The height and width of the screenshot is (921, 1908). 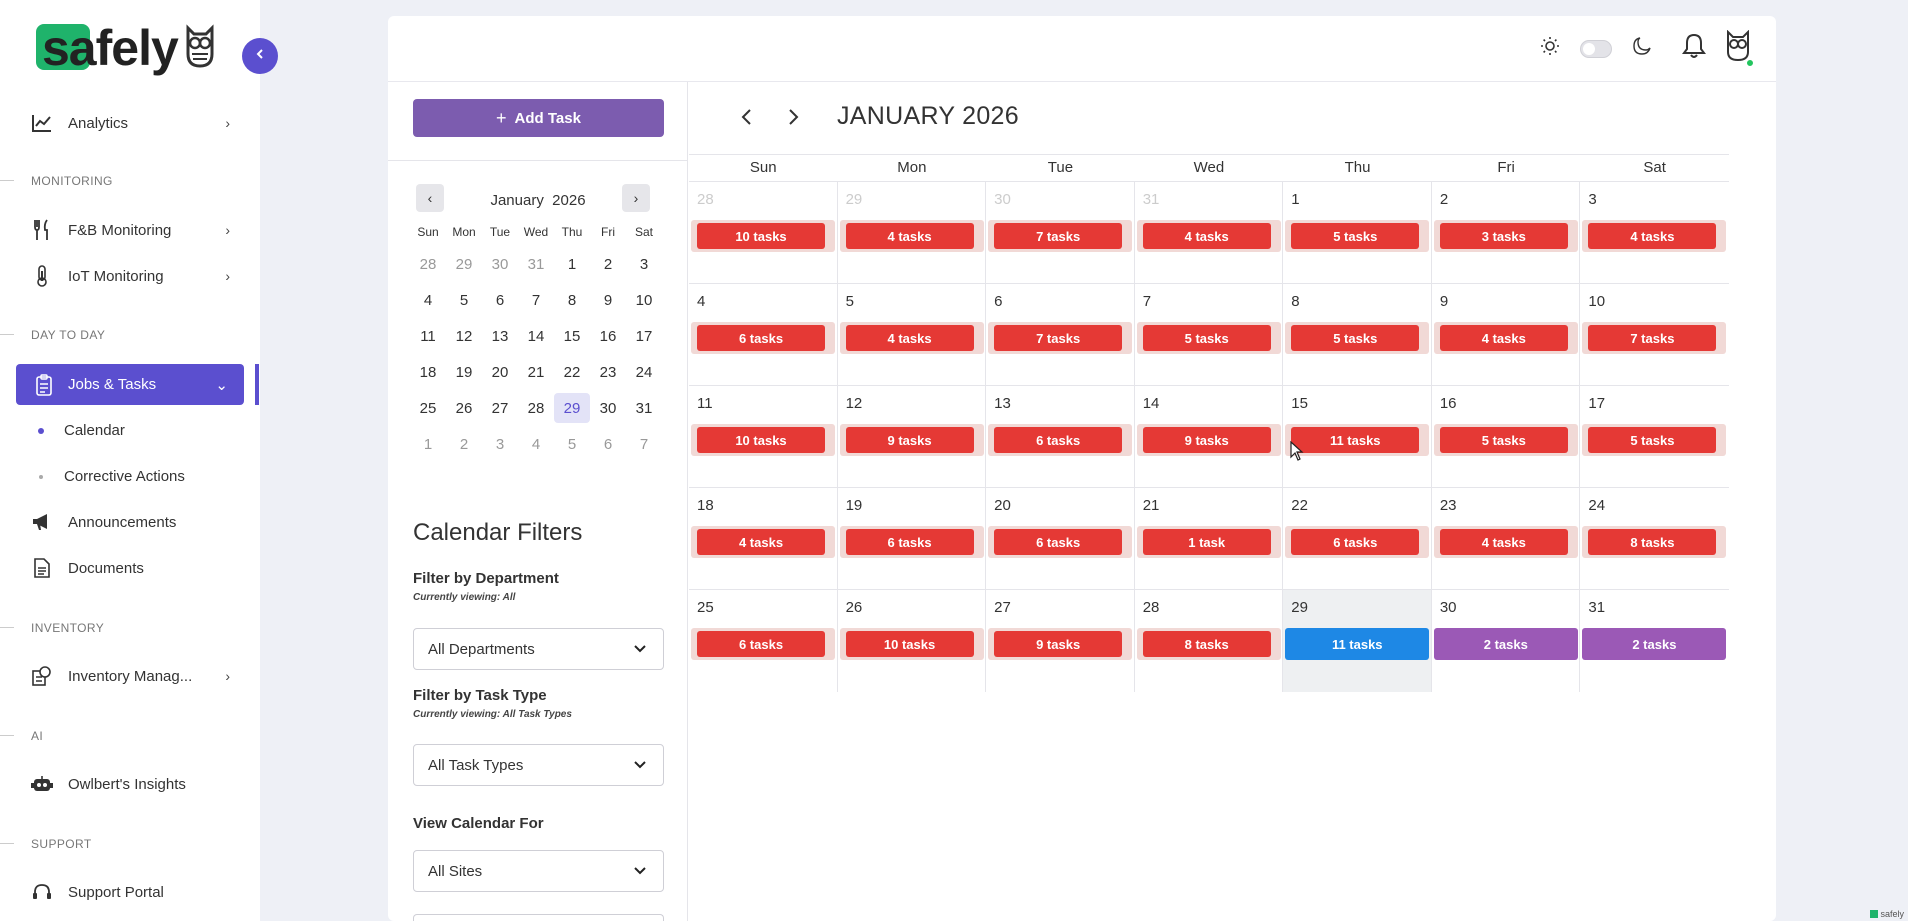 What do you see at coordinates (500, 372) in the screenshot?
I see `mini-calendar-day: 20` at bounding box center [500, 372].